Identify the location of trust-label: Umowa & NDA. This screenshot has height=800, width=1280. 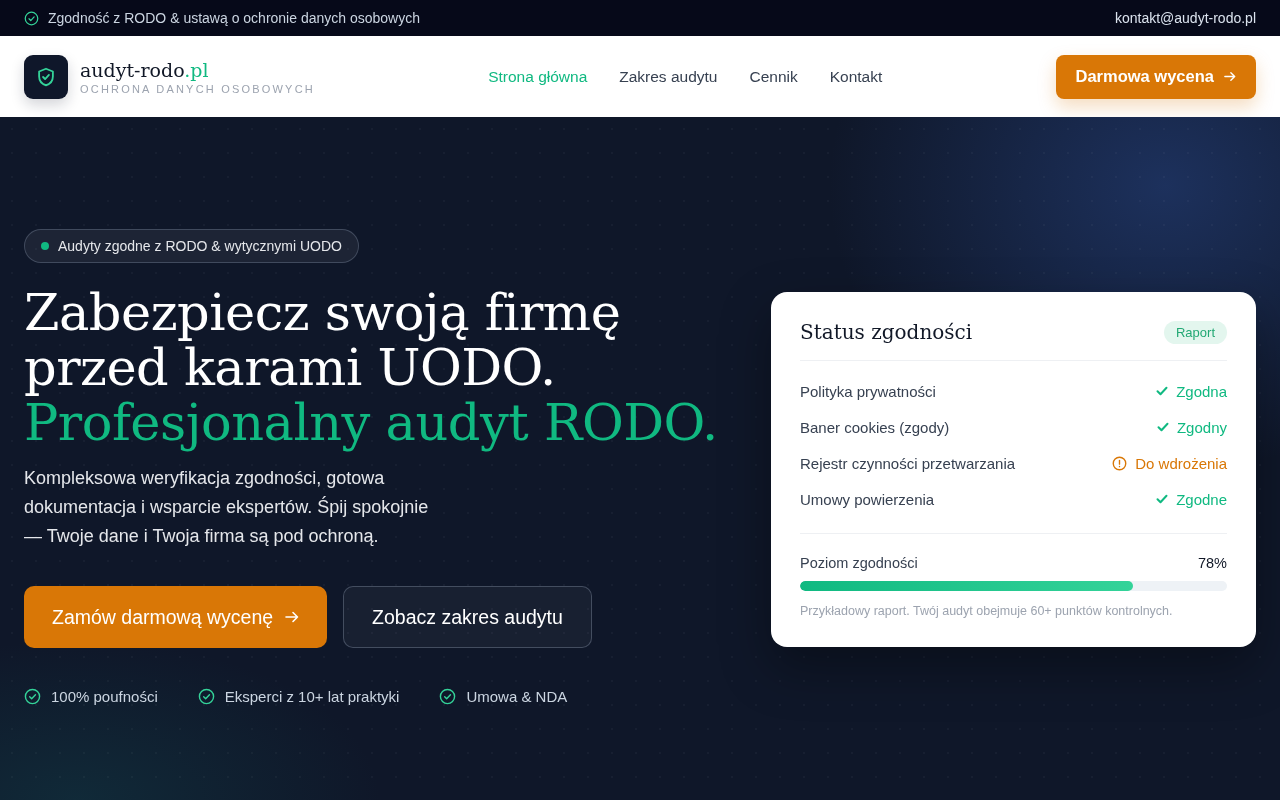
(517, 696).